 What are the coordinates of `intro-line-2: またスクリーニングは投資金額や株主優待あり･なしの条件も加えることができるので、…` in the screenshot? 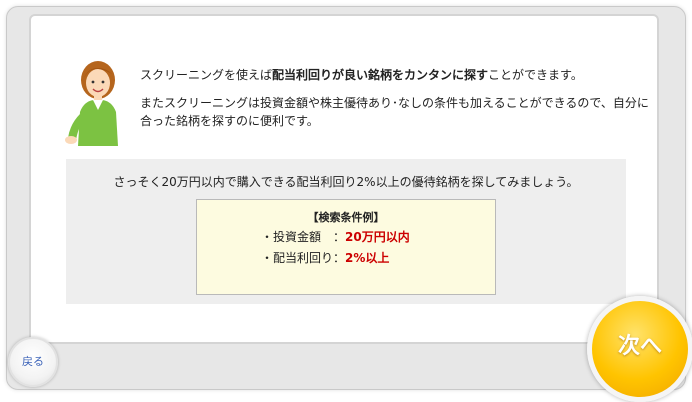 It's located at (394, 112).